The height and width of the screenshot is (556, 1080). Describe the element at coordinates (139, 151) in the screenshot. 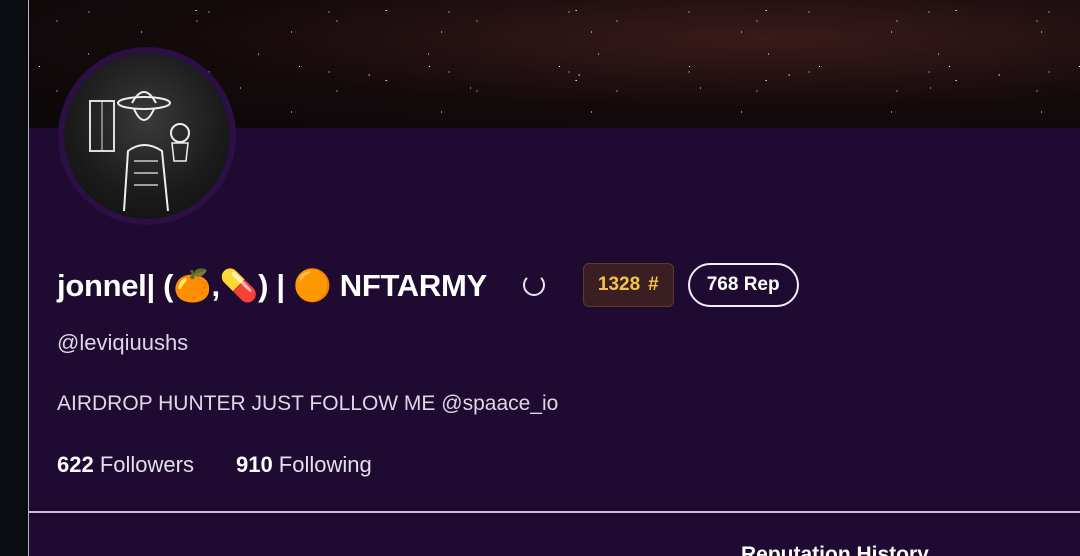

I see `avatar-illustration` at that location.